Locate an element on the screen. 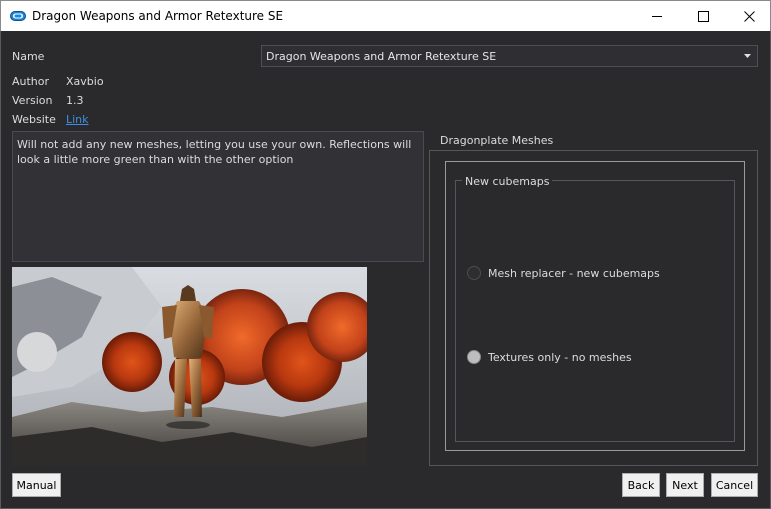  manual-button: Manual is located at coordinates (36, 485).